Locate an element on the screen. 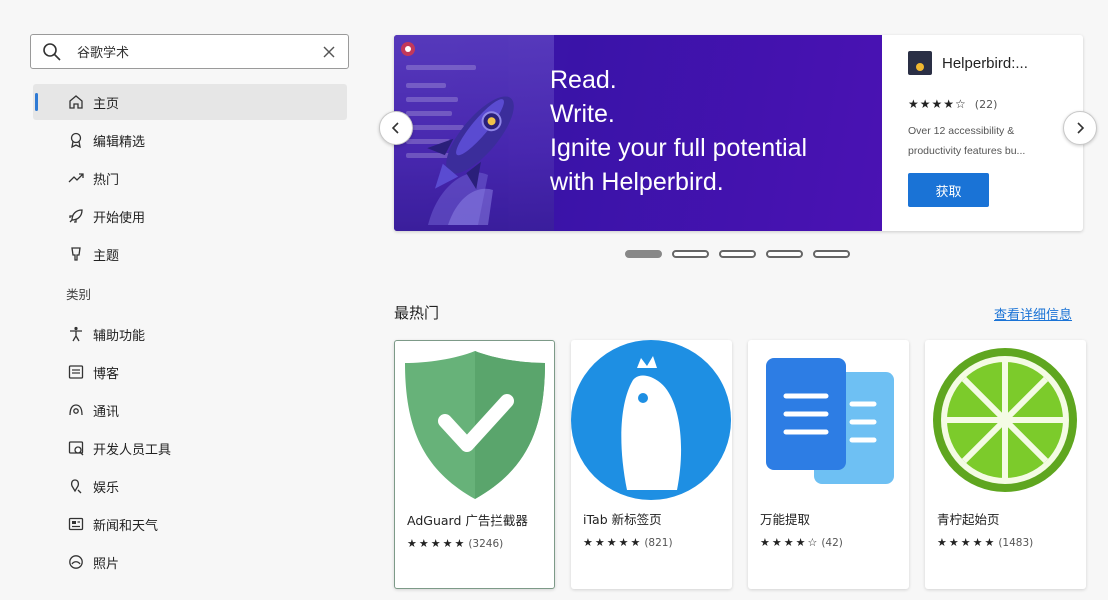 This screenshot has width=1108, height=600. sidebar-item-accessibility: 辅助功能 is located at coordinates (190, 334).